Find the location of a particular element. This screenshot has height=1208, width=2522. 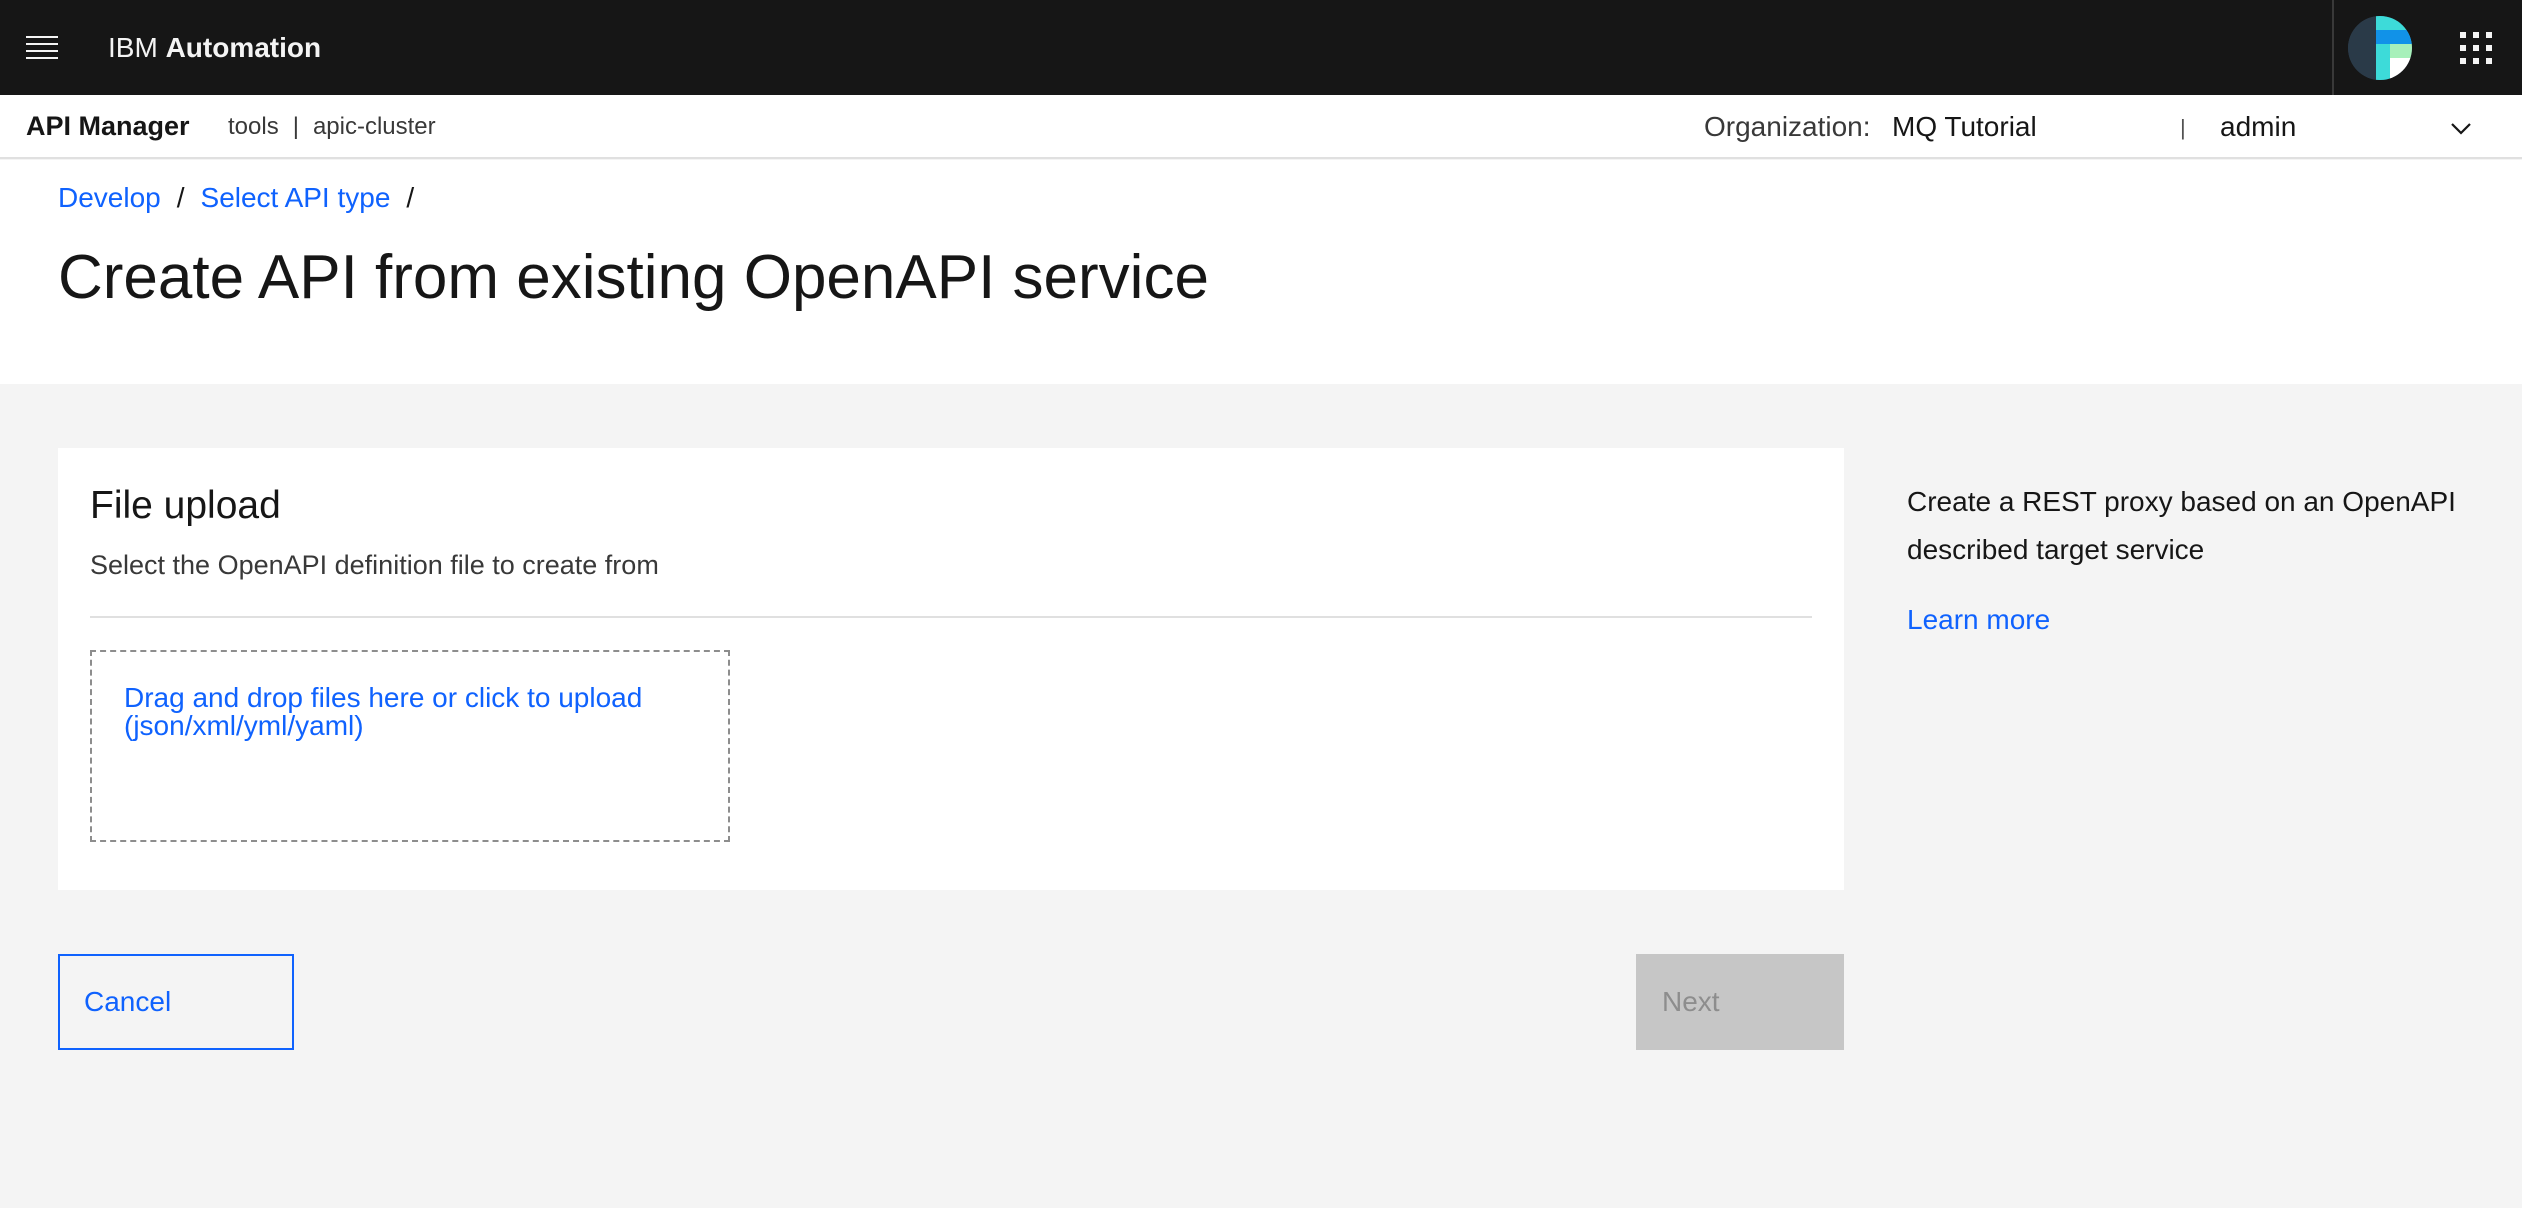

product-brand: IBM Automation is located at coordinates (214, 48).